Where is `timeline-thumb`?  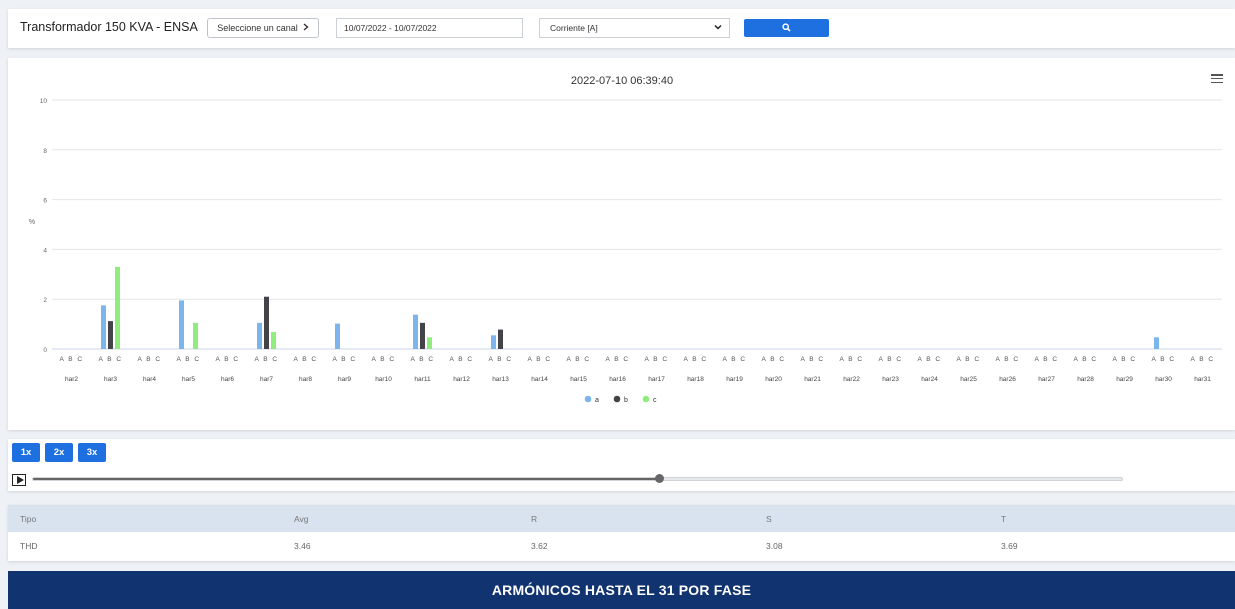
timeline-thumb is located at coordinates (660, 478).